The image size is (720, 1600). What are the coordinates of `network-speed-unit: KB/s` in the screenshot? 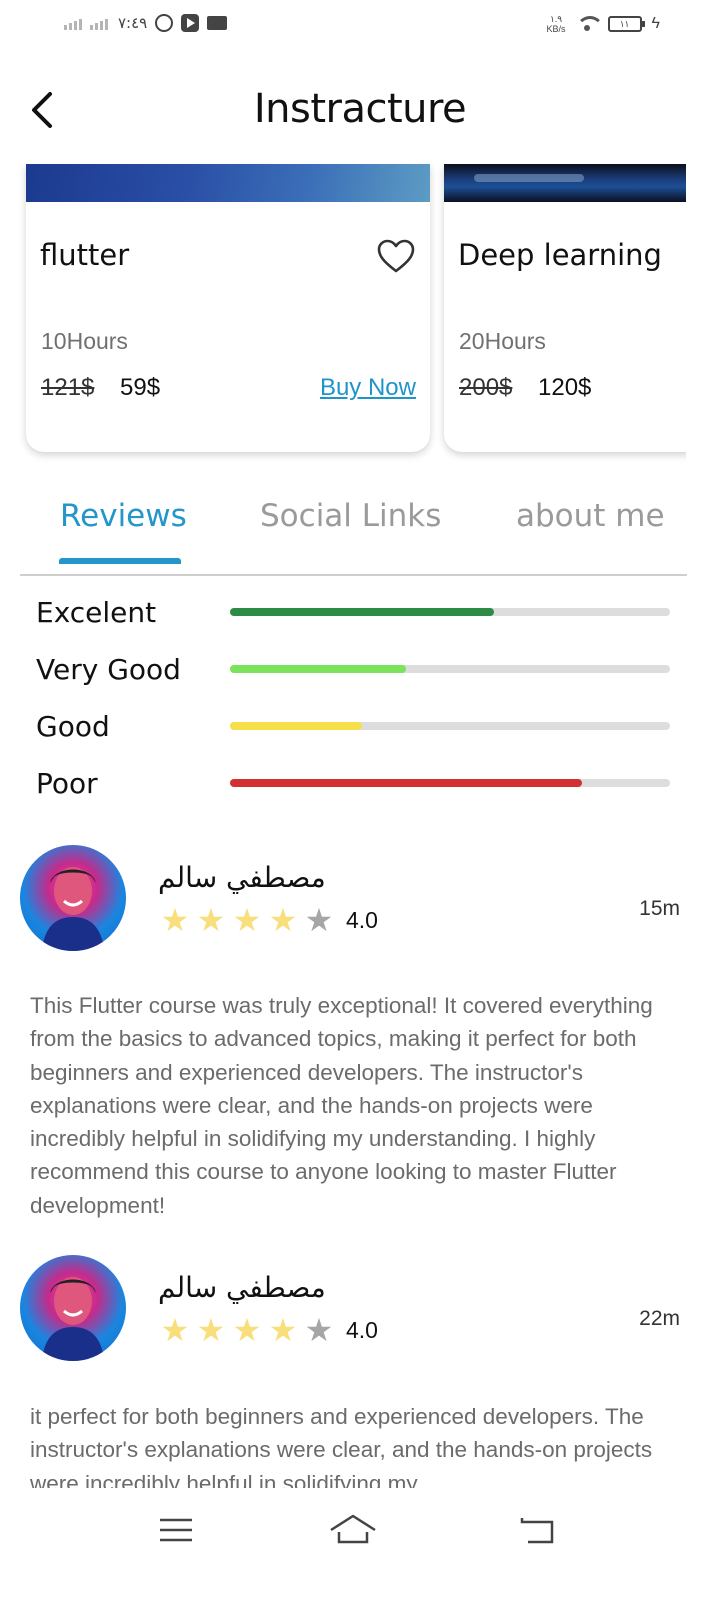 It's located at (556, 29).